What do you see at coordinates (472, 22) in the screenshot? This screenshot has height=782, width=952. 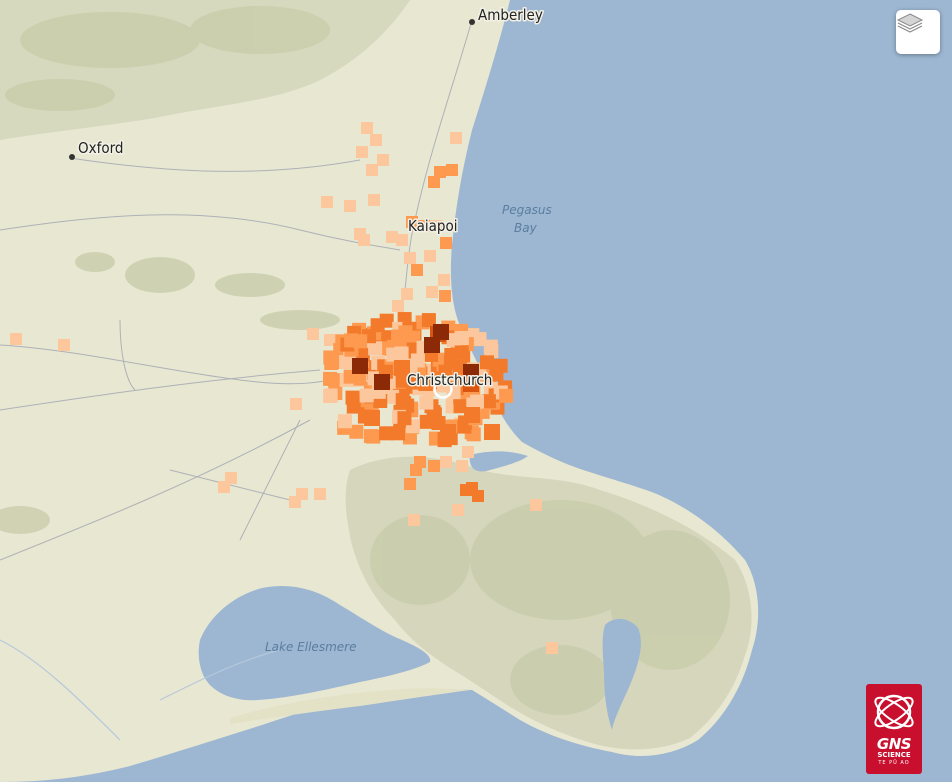 I see `amberley-marker` at bounding box center [472, 22].